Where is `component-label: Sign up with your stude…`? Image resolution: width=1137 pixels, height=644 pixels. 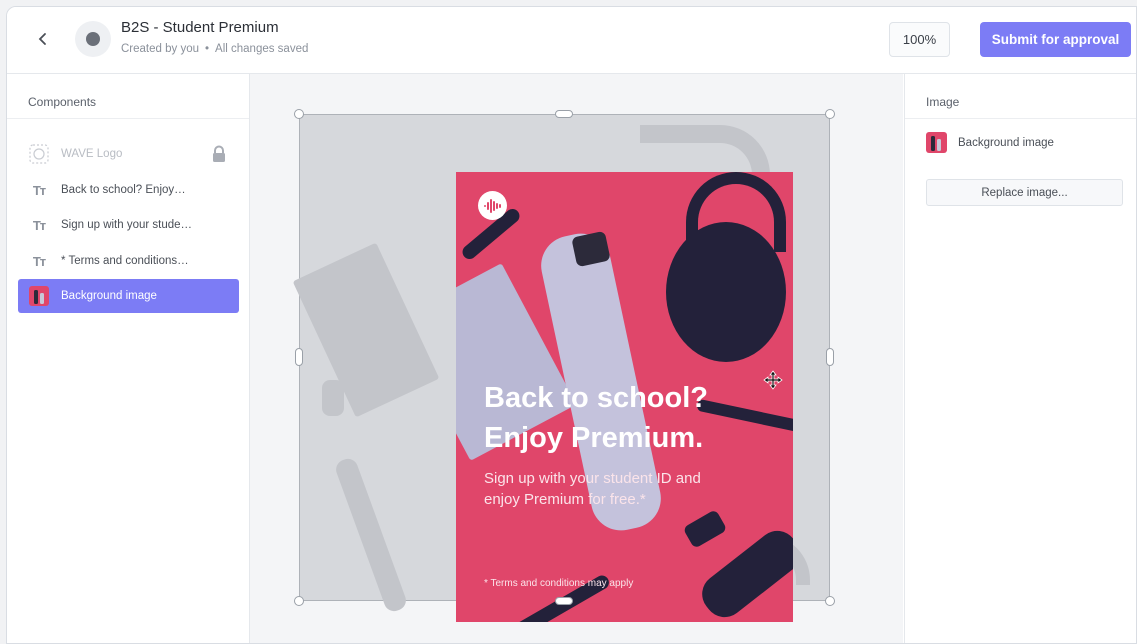
component-label: Sign up with your stude… is located at coordinates (127, 225).